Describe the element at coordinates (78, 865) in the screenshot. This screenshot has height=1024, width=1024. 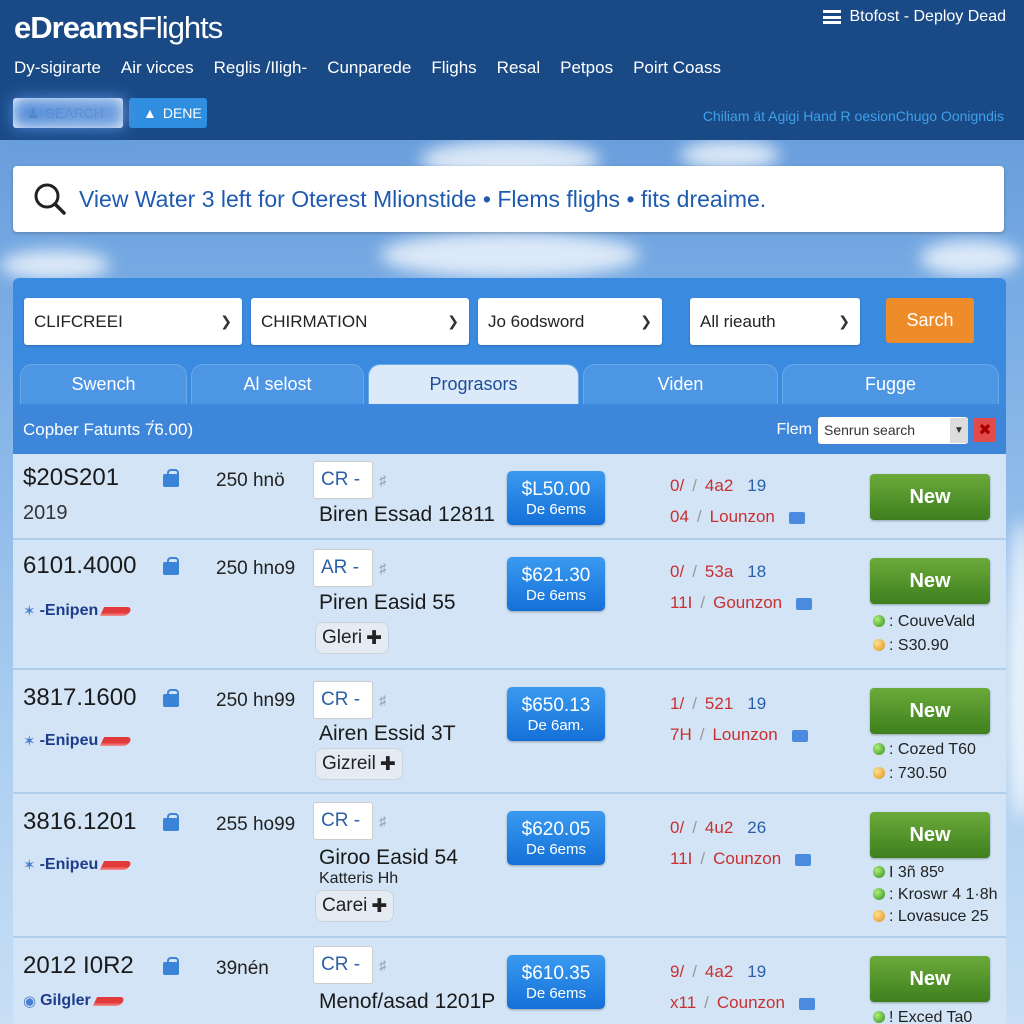
I see `airline-badge: ✶ -Enipeu` at that location.